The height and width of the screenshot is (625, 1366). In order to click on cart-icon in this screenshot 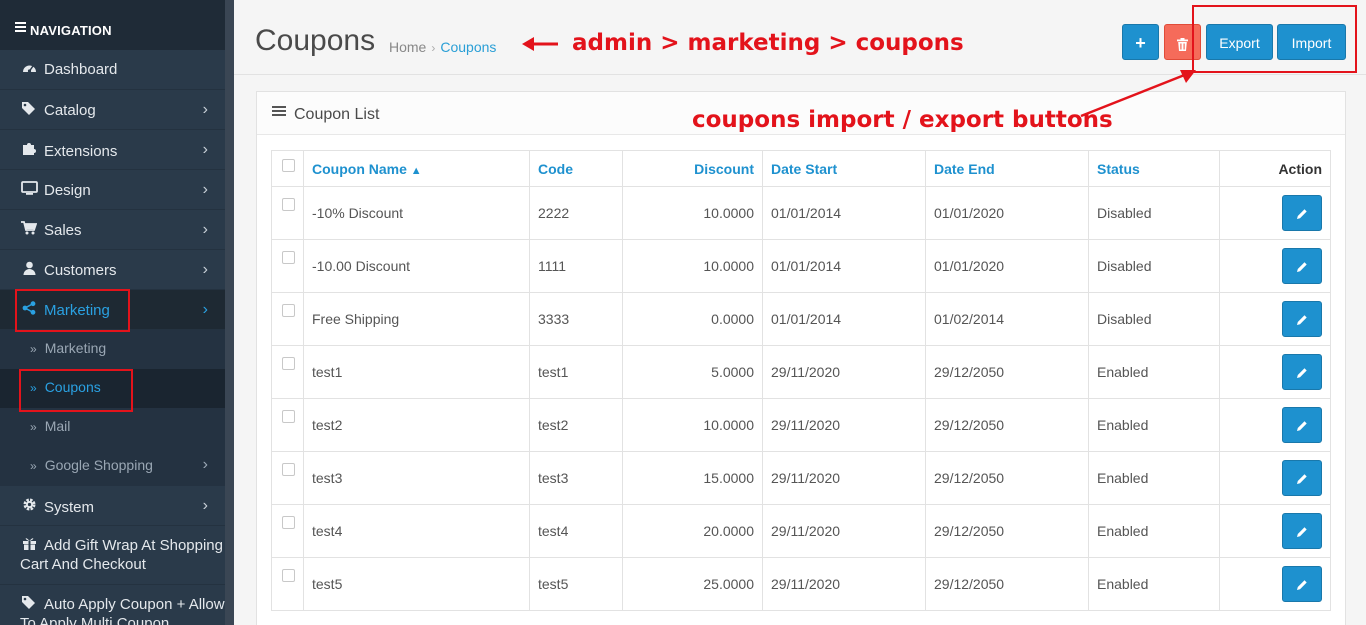, I will do `click(29, 229)`.